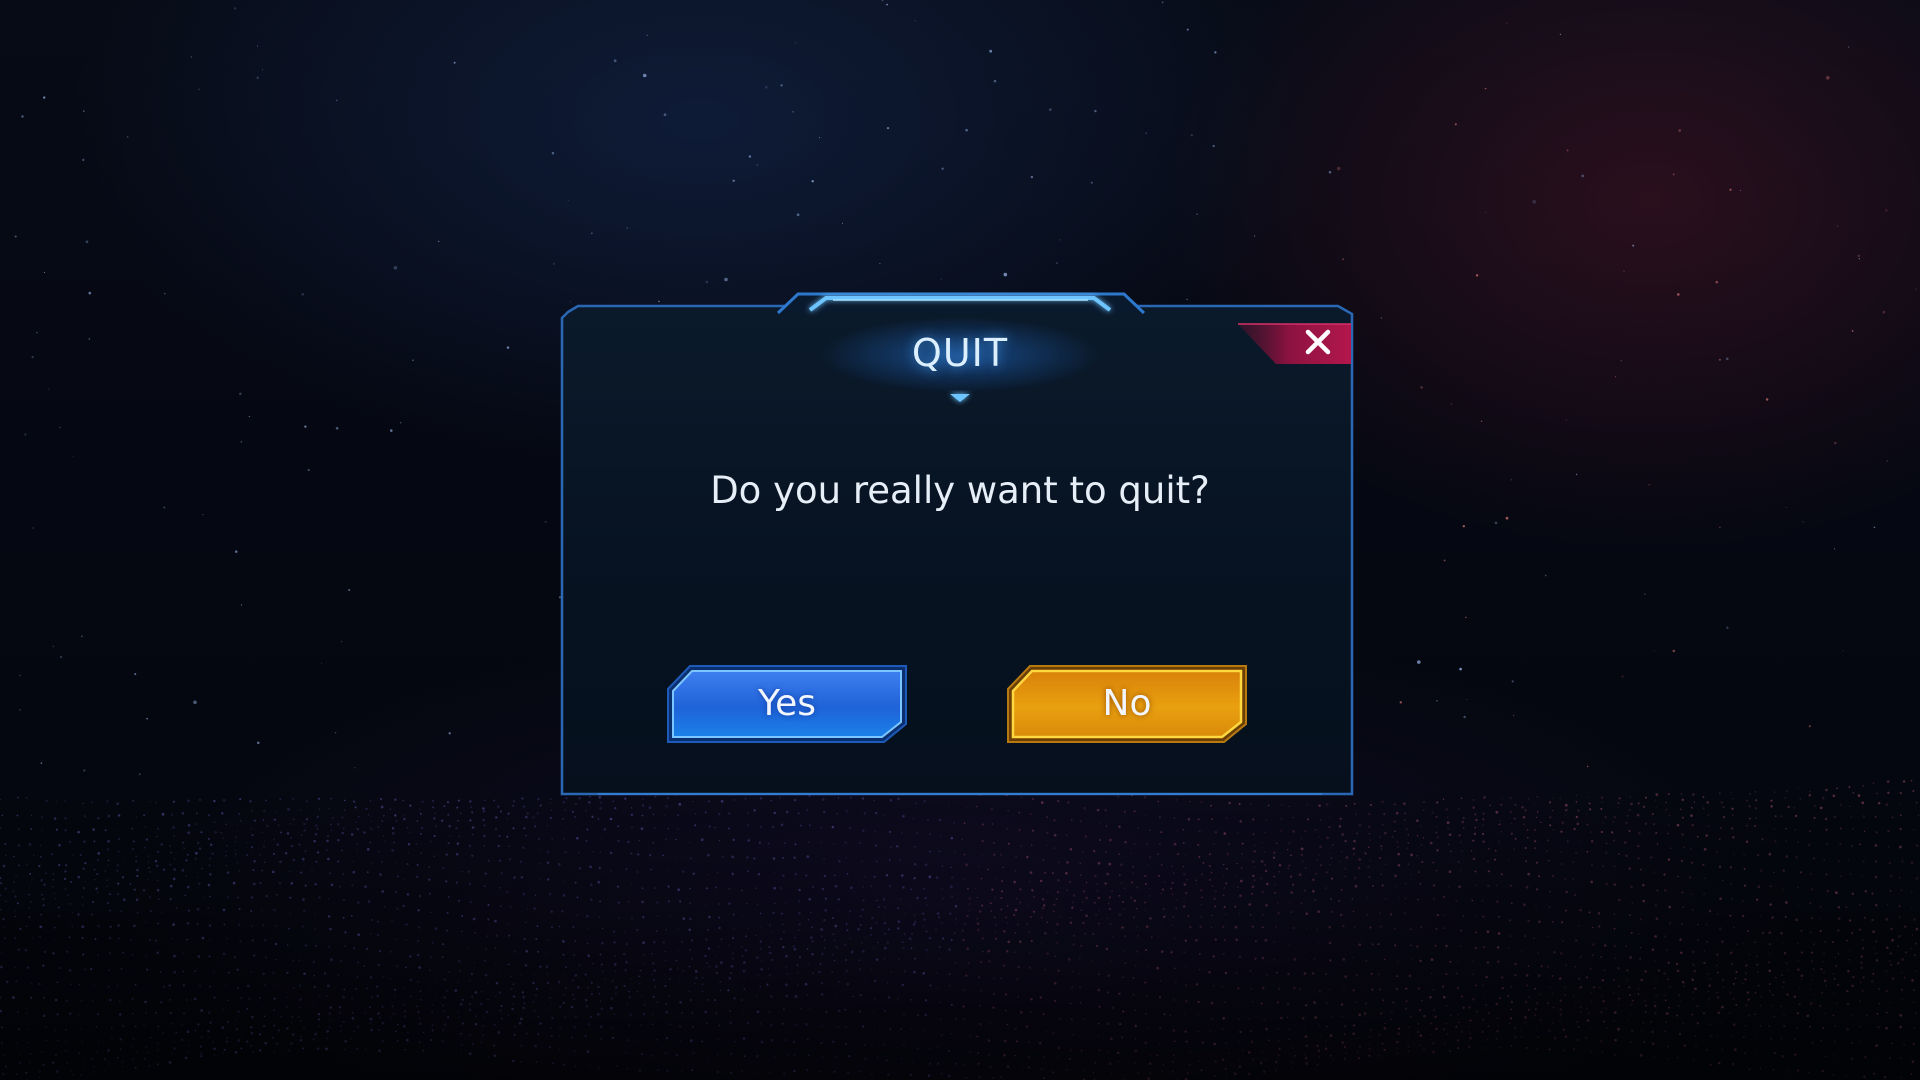  I want to click on no-button: No, so click(1127, 704).